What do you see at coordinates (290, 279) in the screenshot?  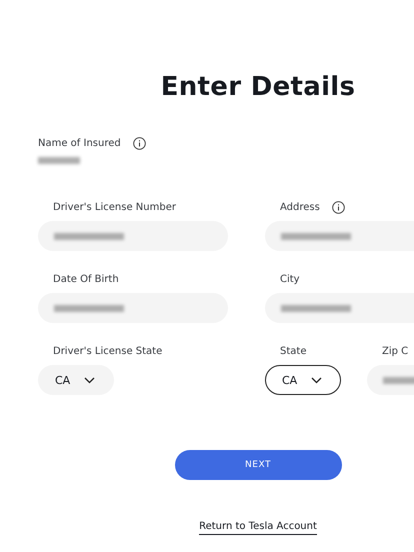 I see `field-label: City` at bounding box center [290, 279].